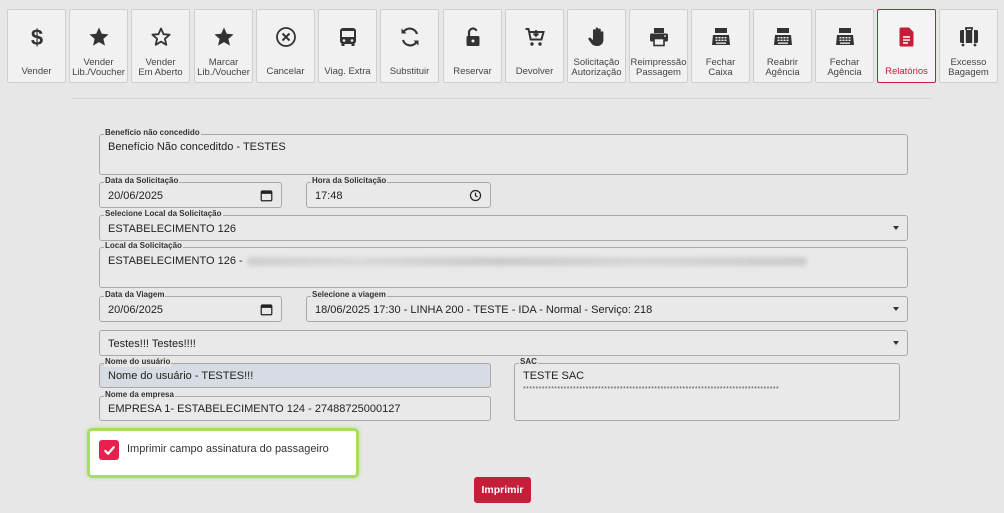 Image resolution: width=1004 pixels, height=513 pixels. What do you see at coordinates (98, 67) in the screenshot?
I see `toolbar-button-label: Vender Lib./Voucher` at bounding box center [98, 67].